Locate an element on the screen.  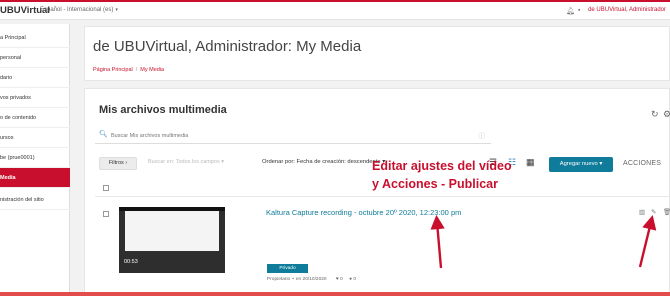
status-badge: Privado is located at coordinates (287, 268).